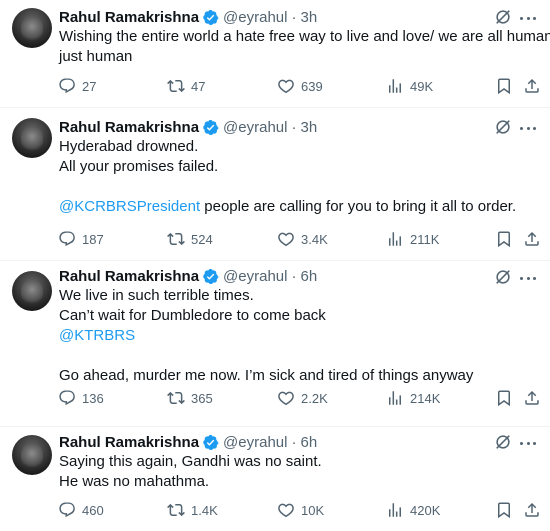 Image resolution: width=550 pixels, height=531 pixels. I want to click on retweet-button: 524, so click(190, 239).